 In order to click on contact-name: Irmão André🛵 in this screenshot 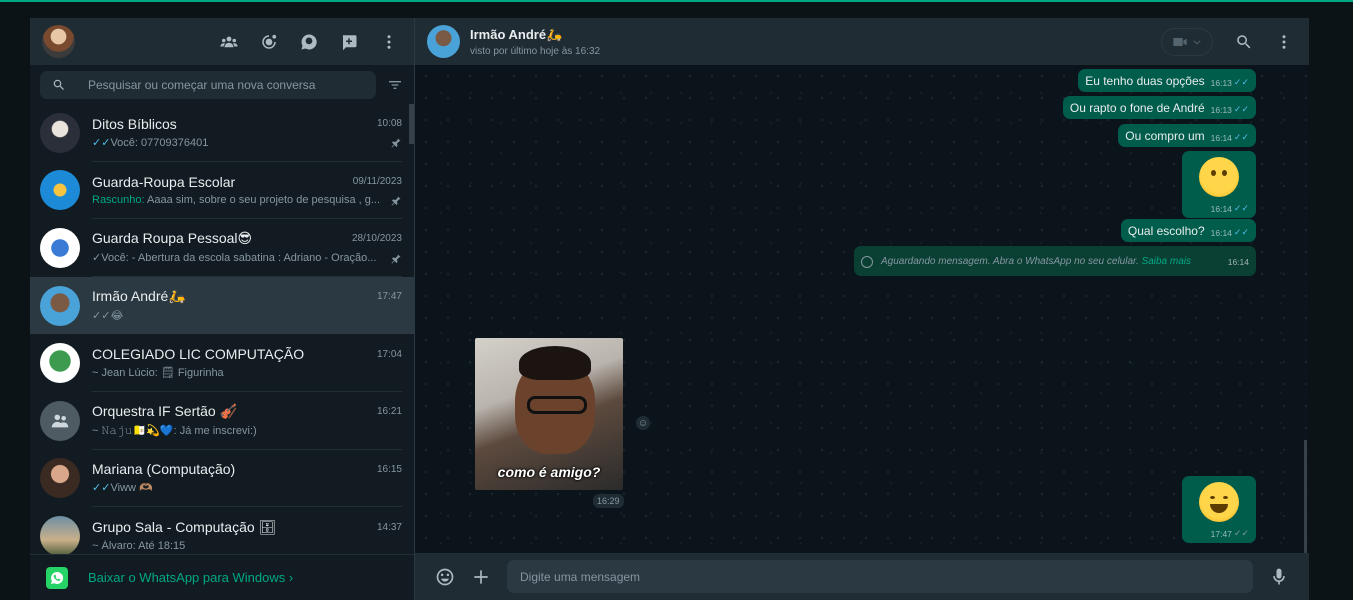, I will do `click(516, 34)`.